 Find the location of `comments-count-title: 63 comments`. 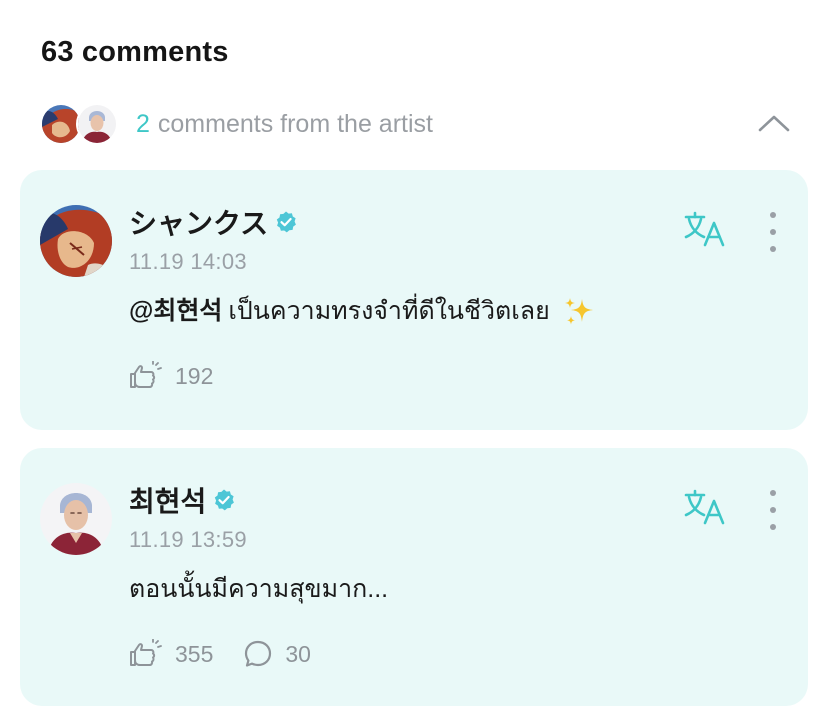

comments-count-title: 63 comments is located at coordinates (135, 52).